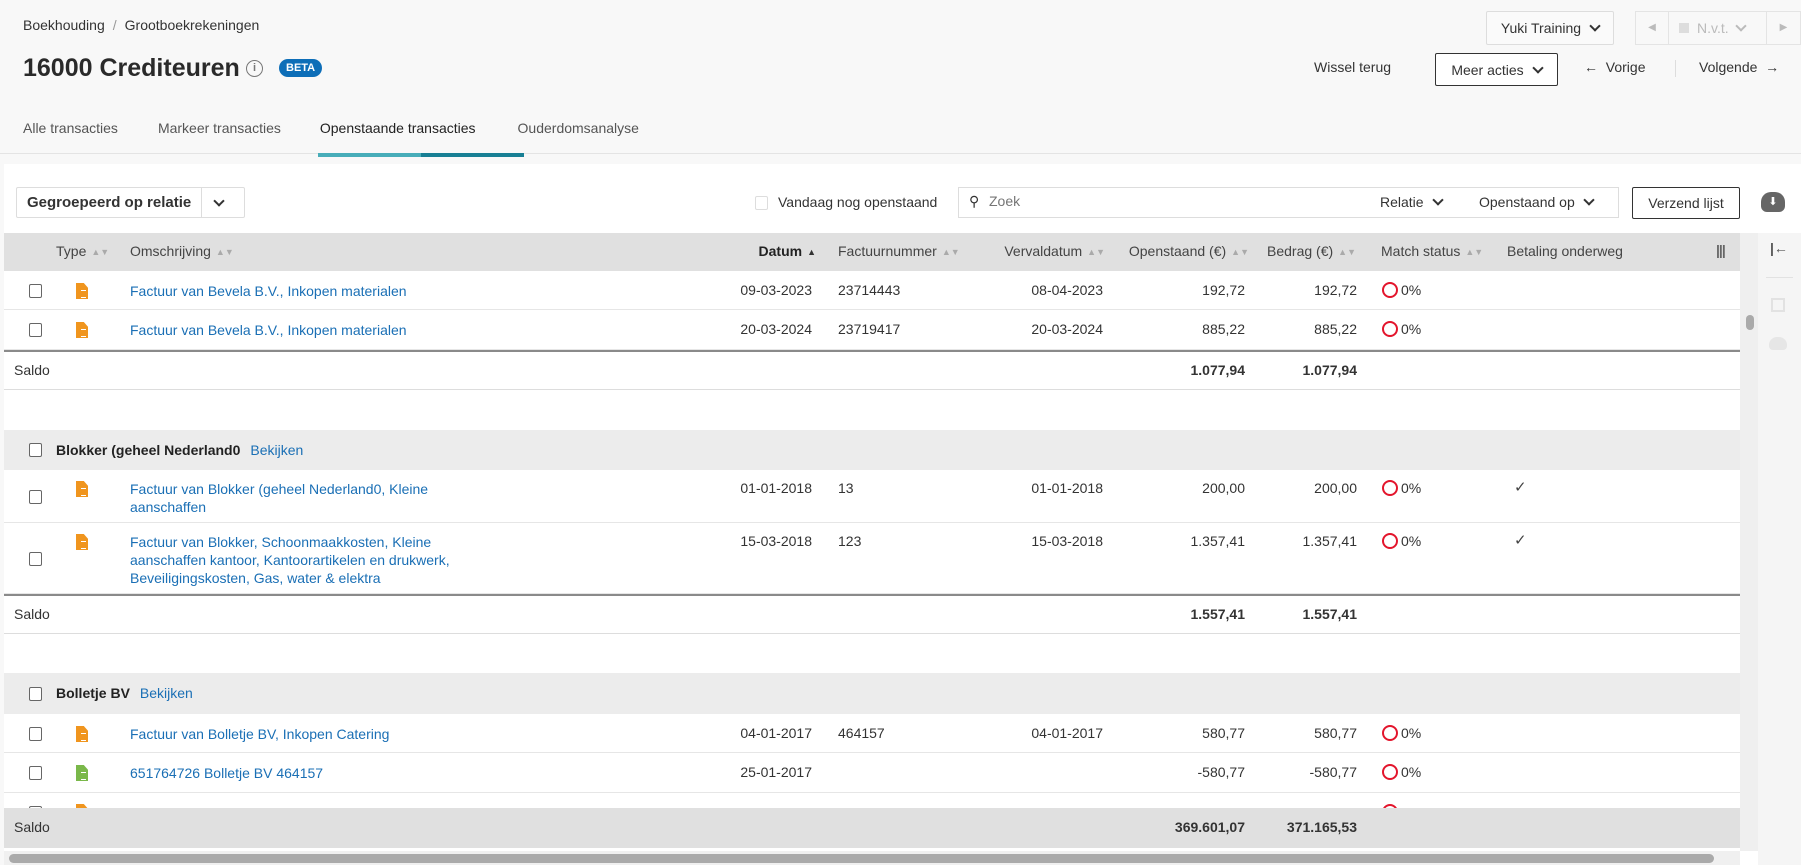 Image resolution: width=1801 pixels, height=865 pixels. I want to click on open-on-filter-label: Openstaand op, so click(1527, 202).